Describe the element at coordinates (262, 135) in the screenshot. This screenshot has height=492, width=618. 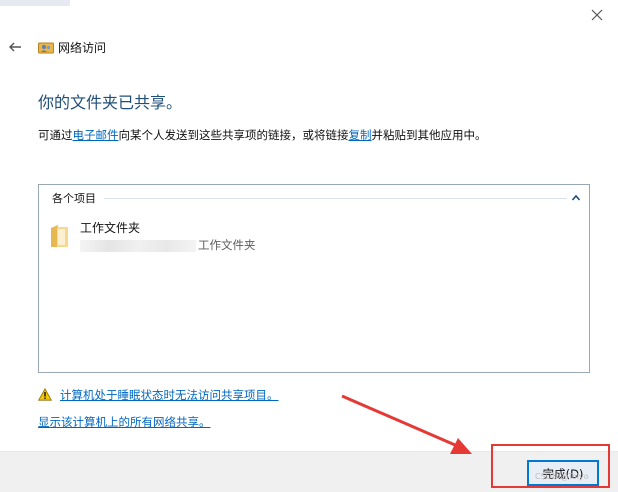
I see `share-description: 可通过电子邮件向某个人发送到这些共享项的链接，或将链接复制并粘贴到其他应用中。` at that location.